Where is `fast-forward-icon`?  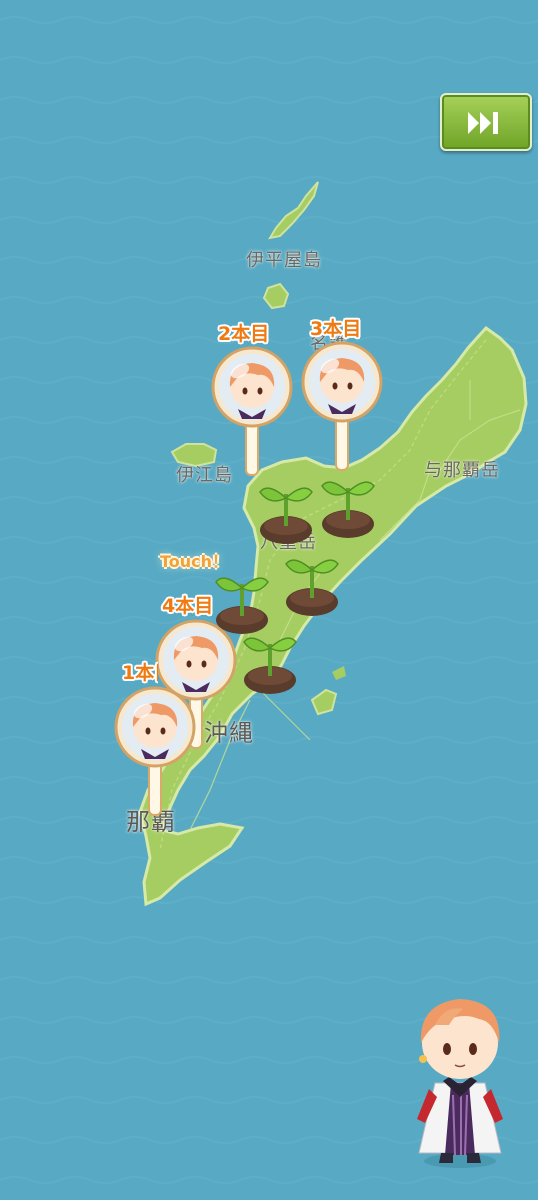 fast-forward-icon is located at coordinates (483, 123).